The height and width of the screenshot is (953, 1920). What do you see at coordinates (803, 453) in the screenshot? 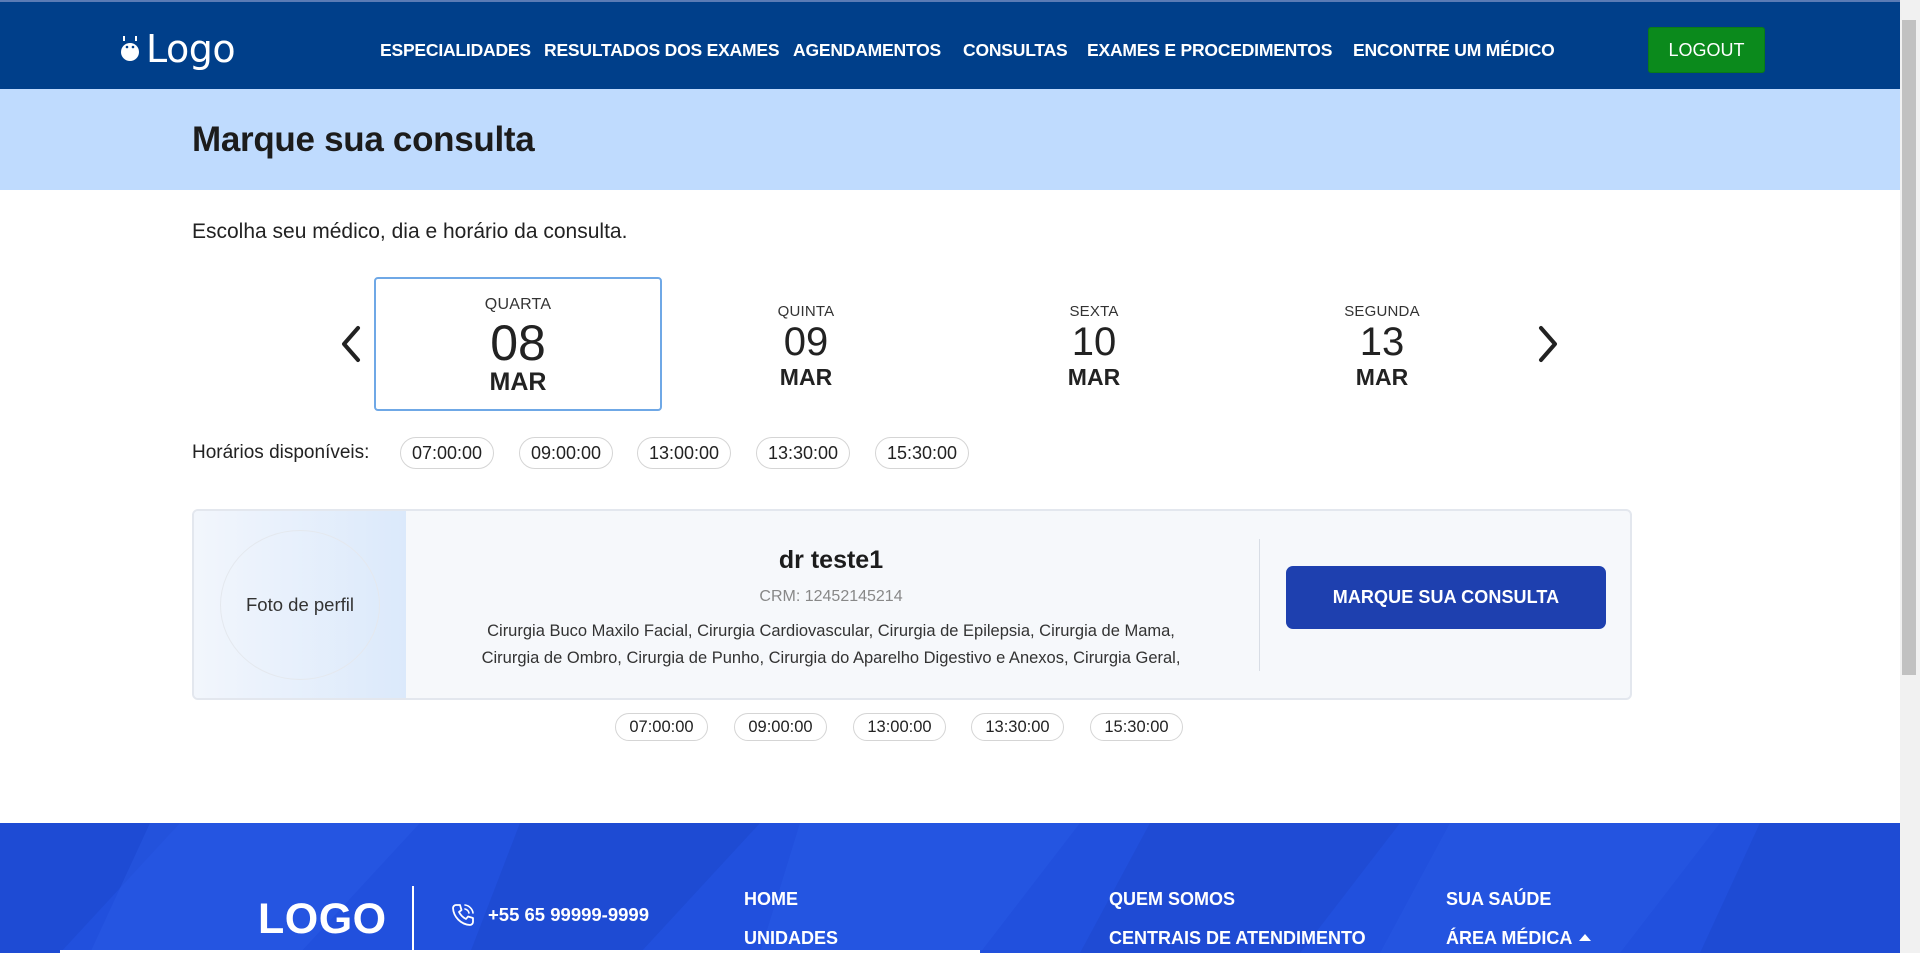
I see `time-slot: 13:30:00` at bounding box center [803, 453].